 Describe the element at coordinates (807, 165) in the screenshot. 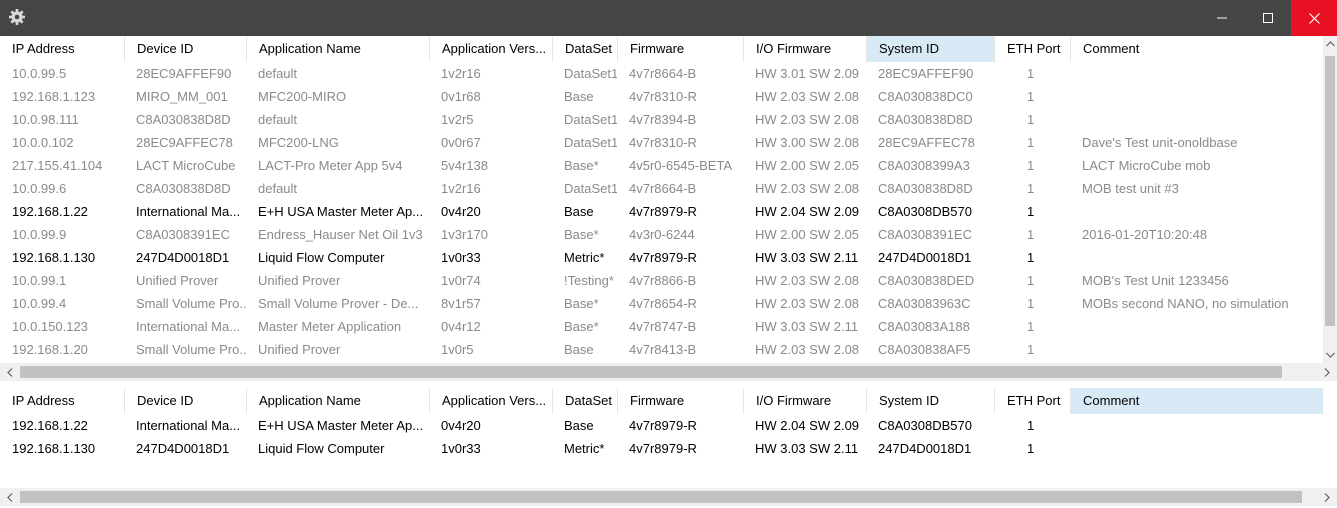

I see `cell-io-firmware: HW 2.00 SW 2.05` at that location.